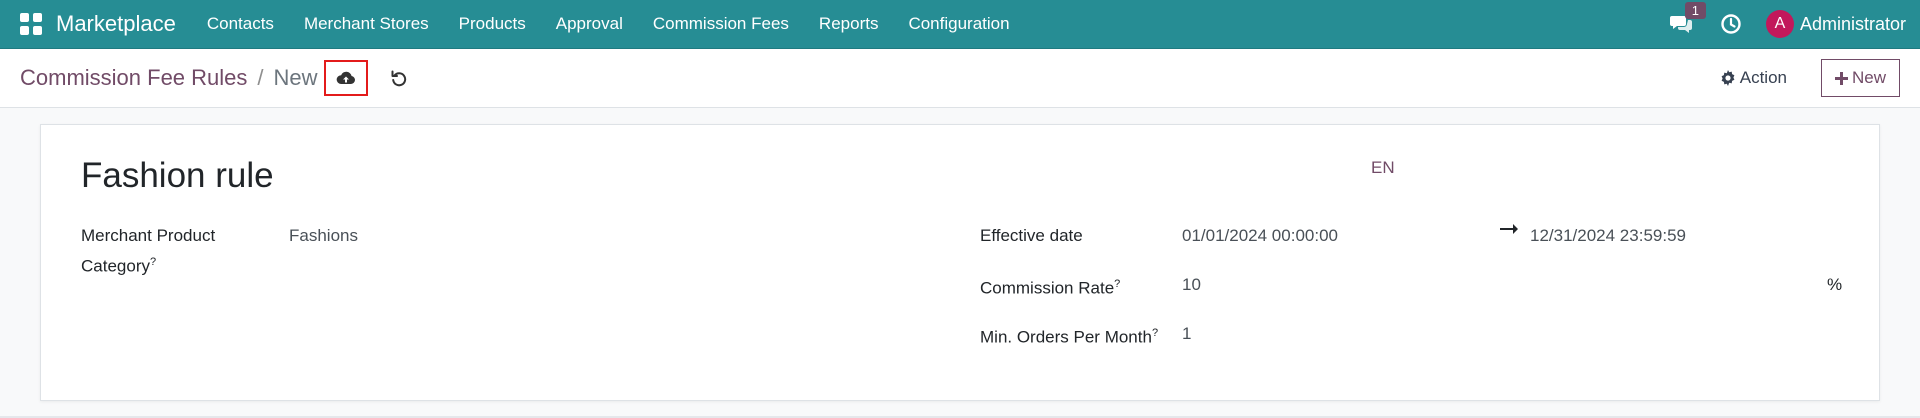  I want to click on min-orders-label-text: Min. Orders Per Month, so click(1066, 337).